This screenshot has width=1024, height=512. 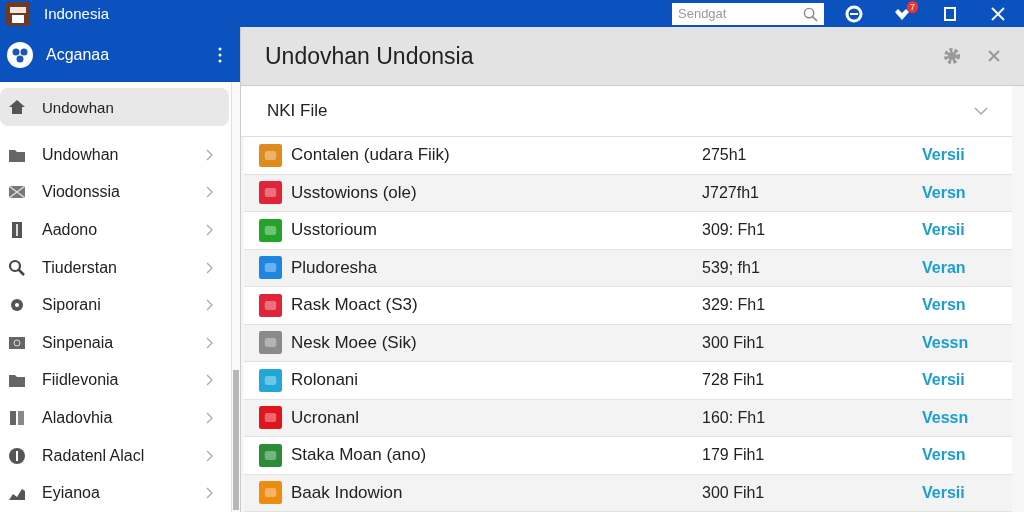 I want to click on file-size: 329: Fh1, so click(x=734, y=305).